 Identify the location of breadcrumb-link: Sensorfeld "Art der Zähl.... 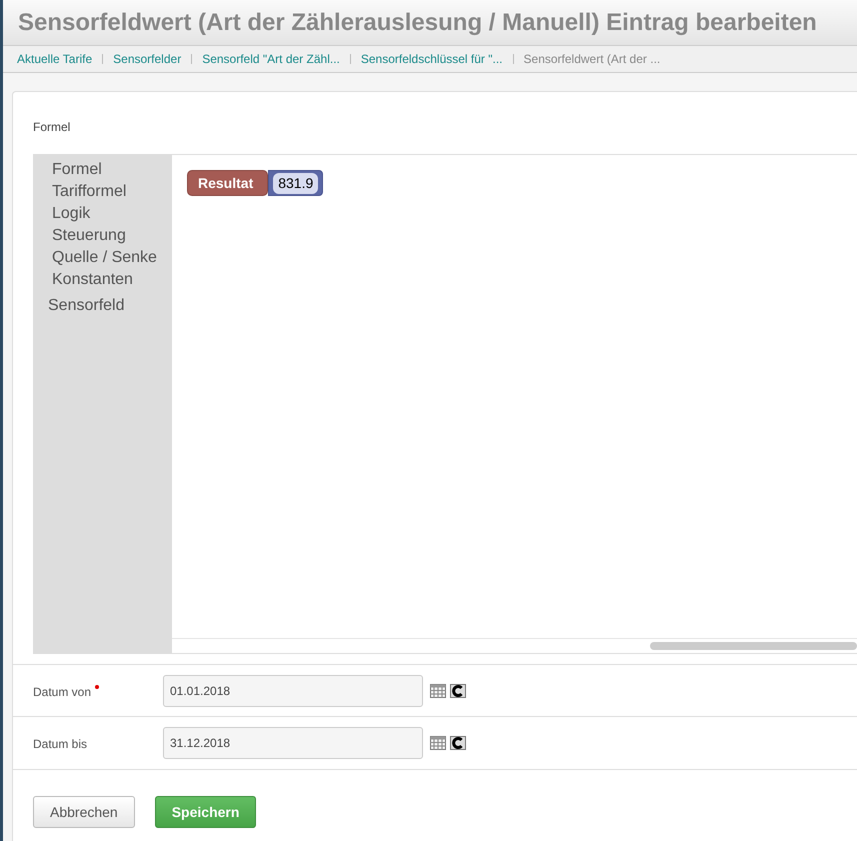
(271, 59).